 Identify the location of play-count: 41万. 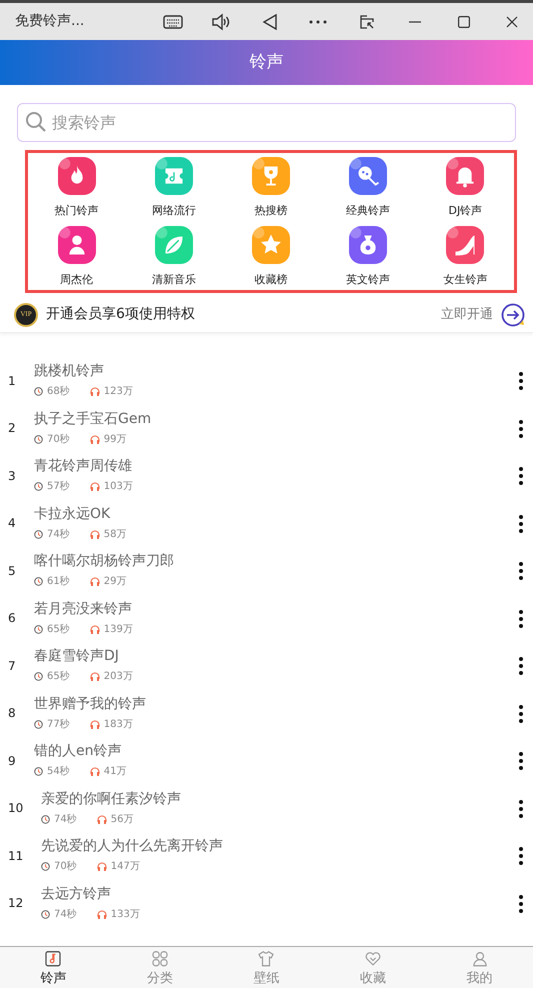
(115, 772).